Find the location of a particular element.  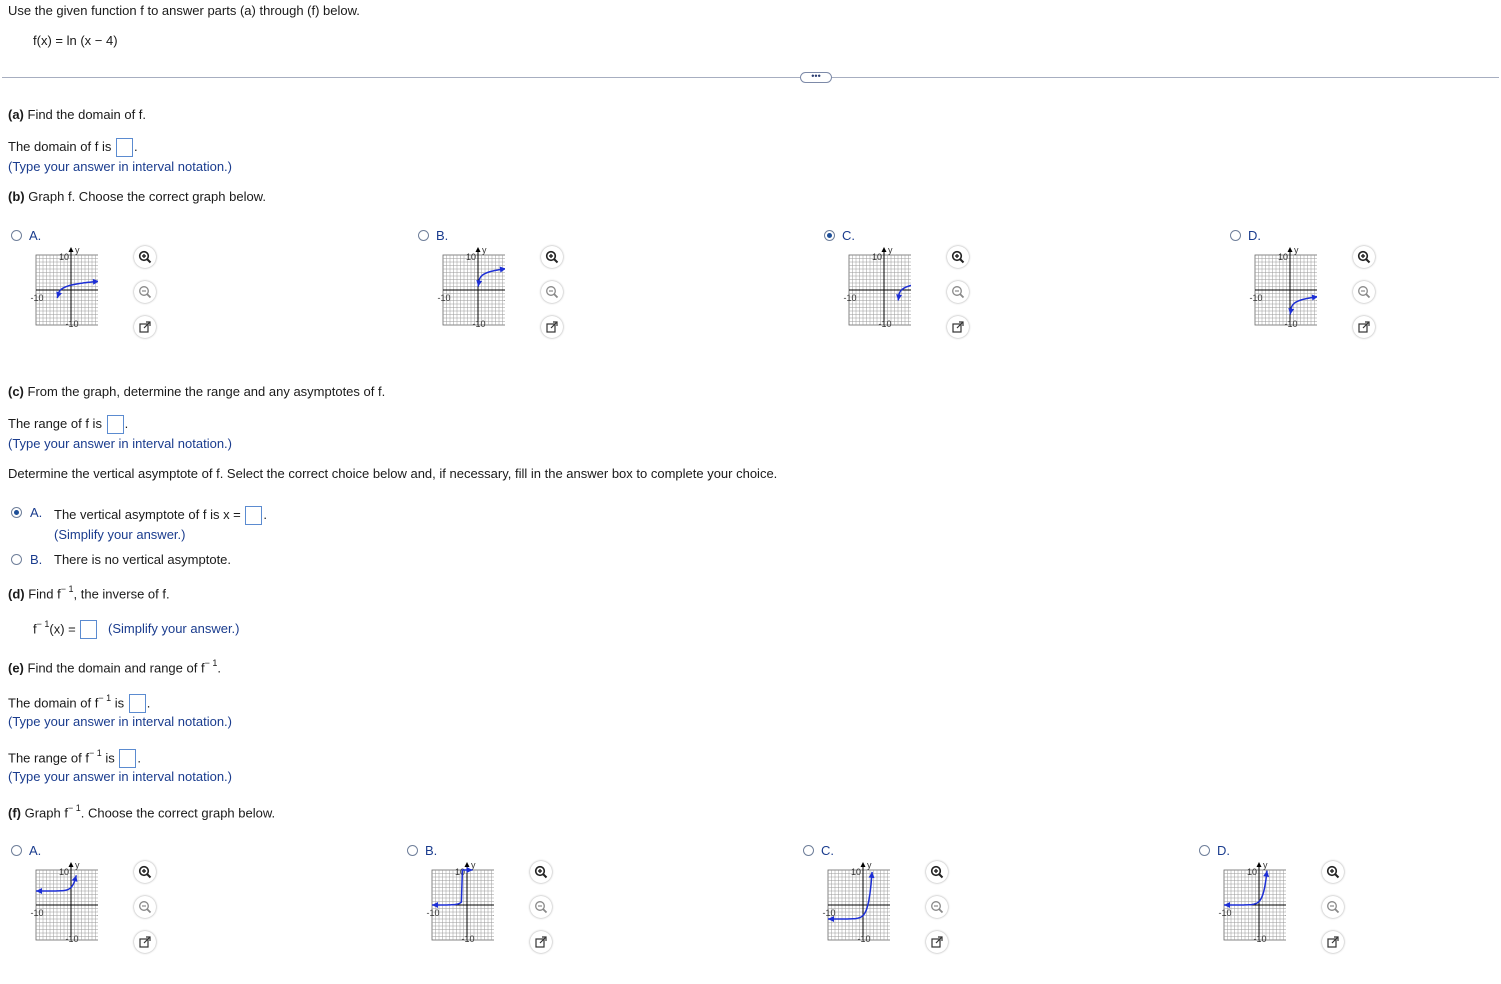

graph-f-inverse-option-b-label: B. is located at coordinates (431, 850).